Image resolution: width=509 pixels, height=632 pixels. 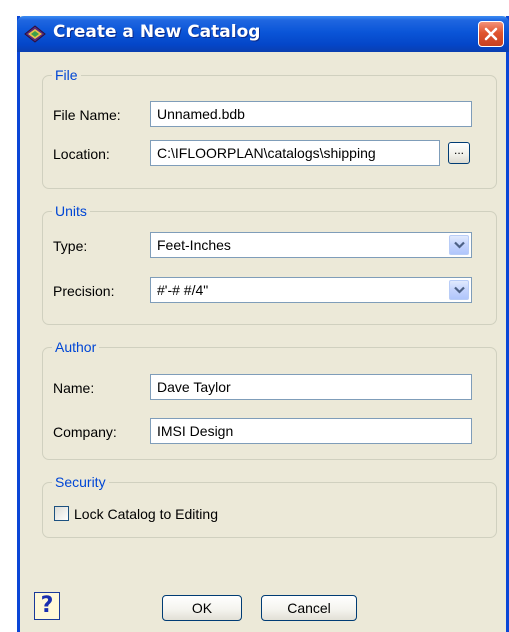 I want to click on precision-dropdown-button, so click(x=459, y=290).